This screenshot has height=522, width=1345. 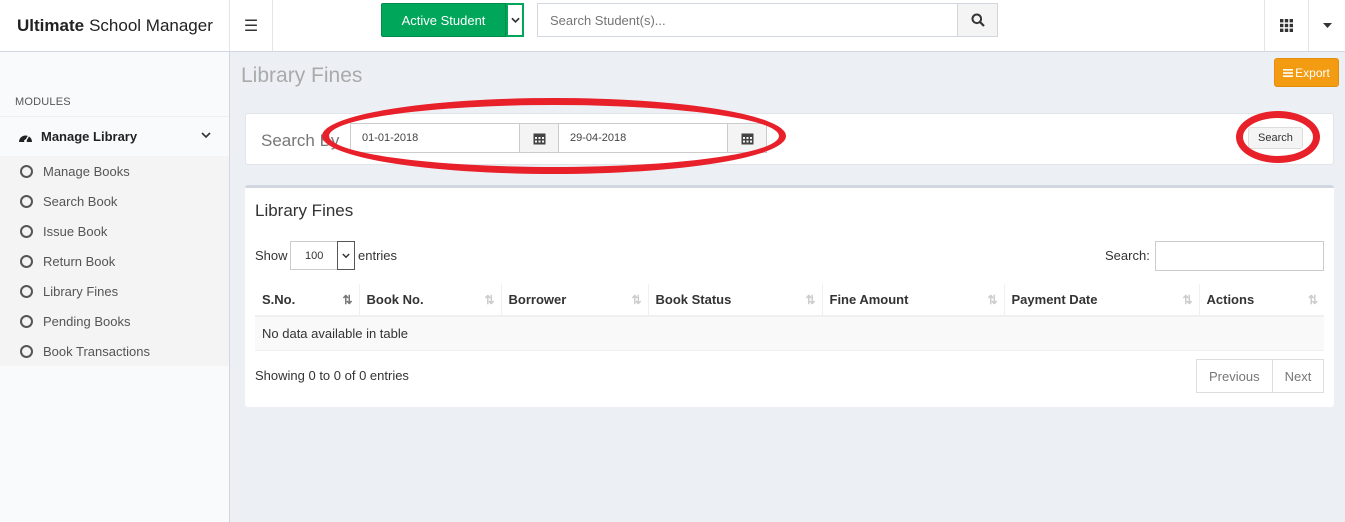 I want to click on page-length-value: 100, so click(x=314, y=255).